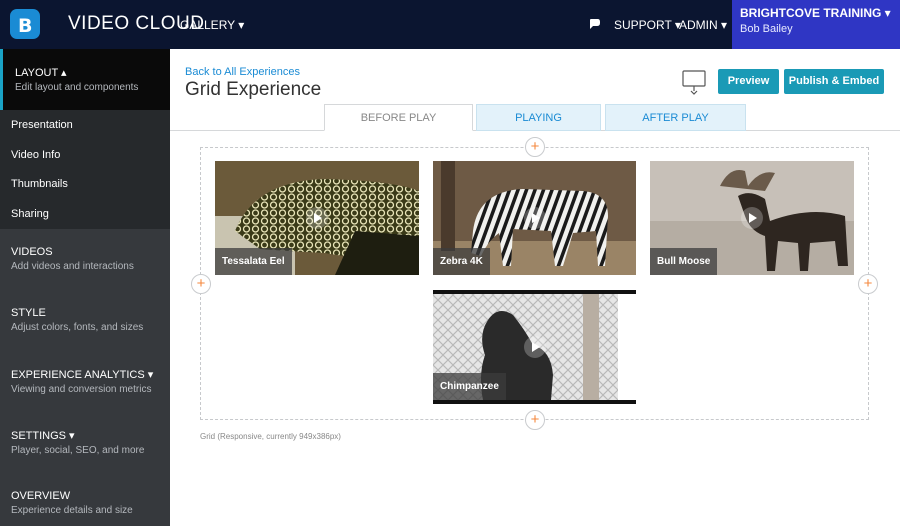  Describe the element at coordinates (647, 25) in the screenshot. I see `support-menu: SUPPORT ▾` at that location.